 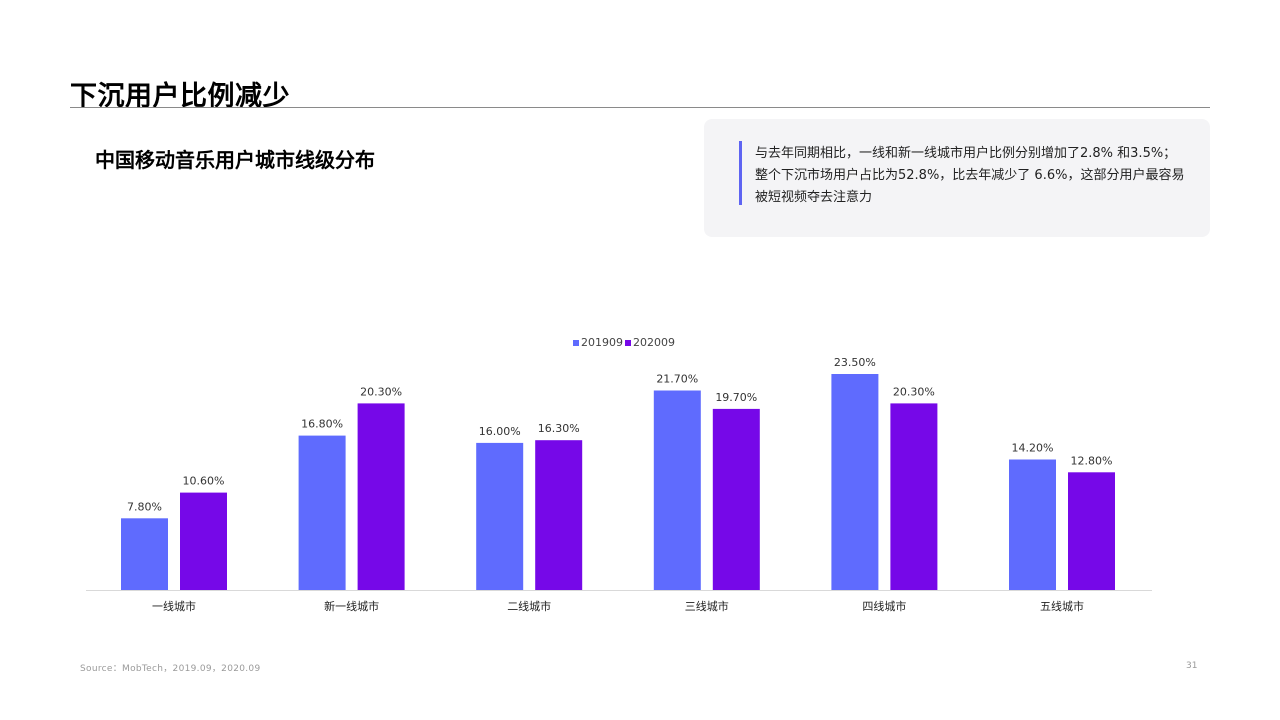 What do you see at coordinates (740, 173) in the screenshot?
I see `summary-accent-bar` at bounding box center [740, 173].